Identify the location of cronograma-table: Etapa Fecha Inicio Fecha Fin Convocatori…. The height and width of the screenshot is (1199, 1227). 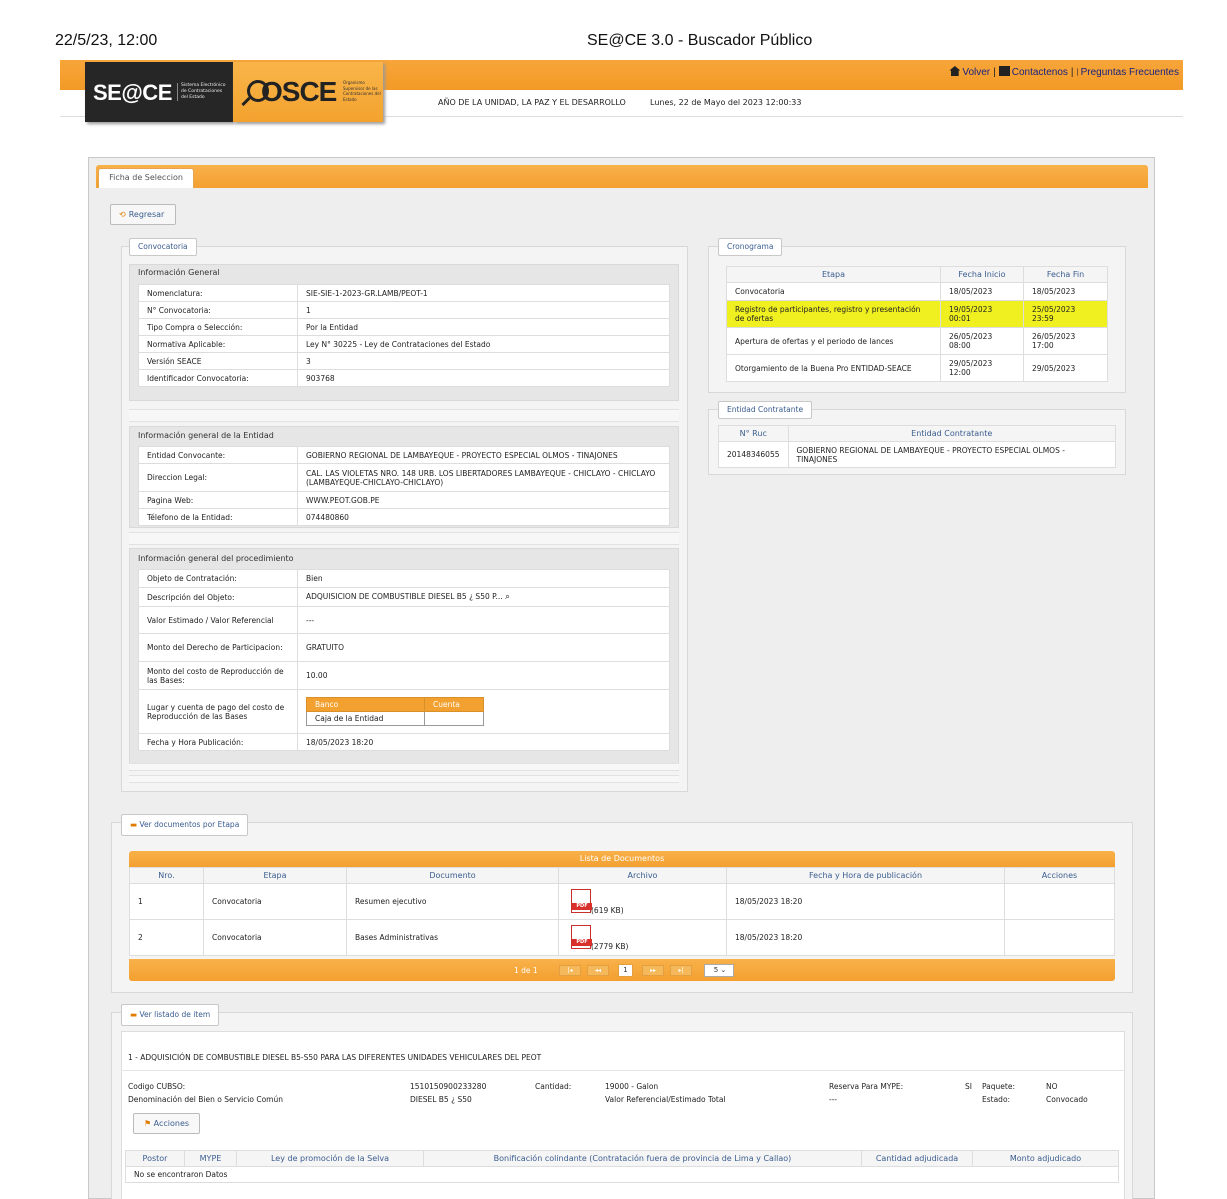
(917, 324).